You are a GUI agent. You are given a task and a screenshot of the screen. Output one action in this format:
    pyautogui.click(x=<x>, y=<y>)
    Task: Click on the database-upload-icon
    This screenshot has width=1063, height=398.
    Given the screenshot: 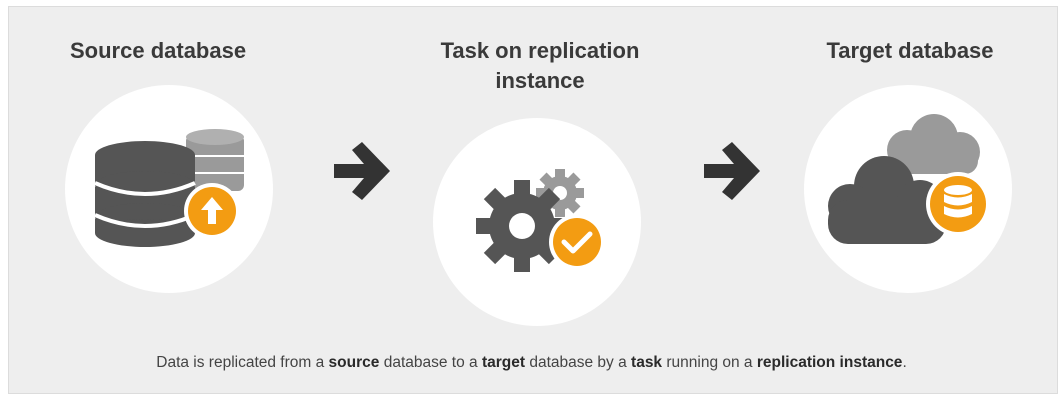 What is the action you would take?
    pyautogui.click(x=169, y=188)
    